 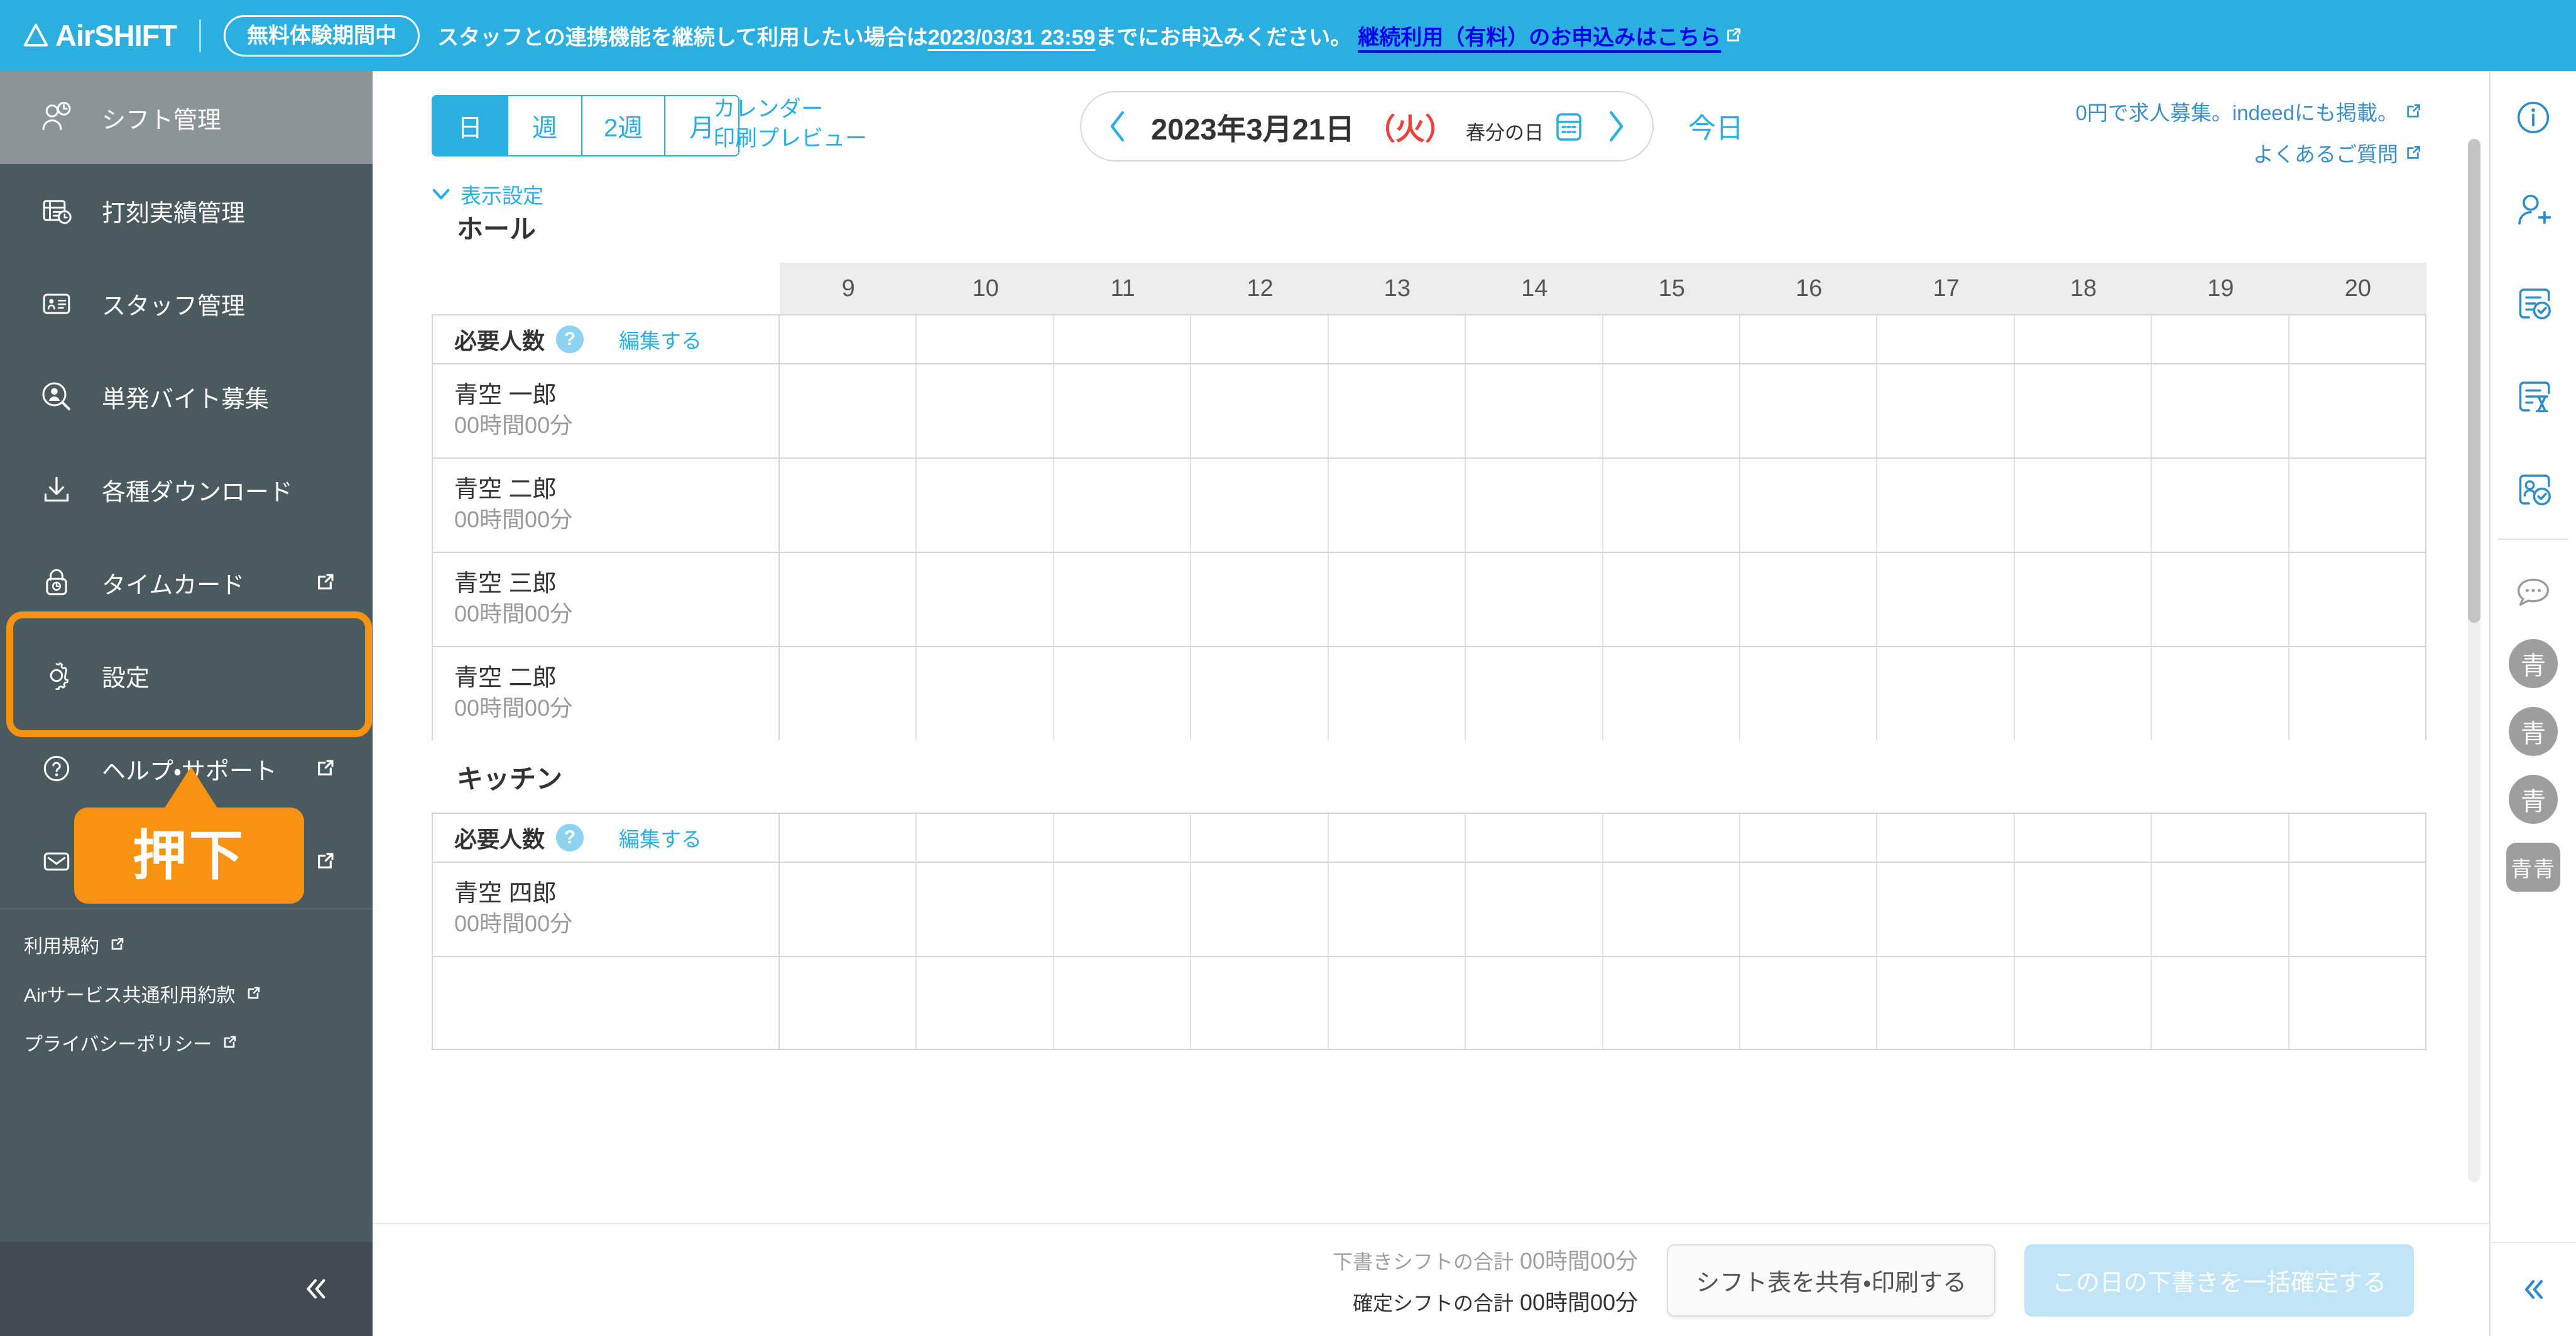 I want to click on staff-cell, so click(x=606, y=1003).